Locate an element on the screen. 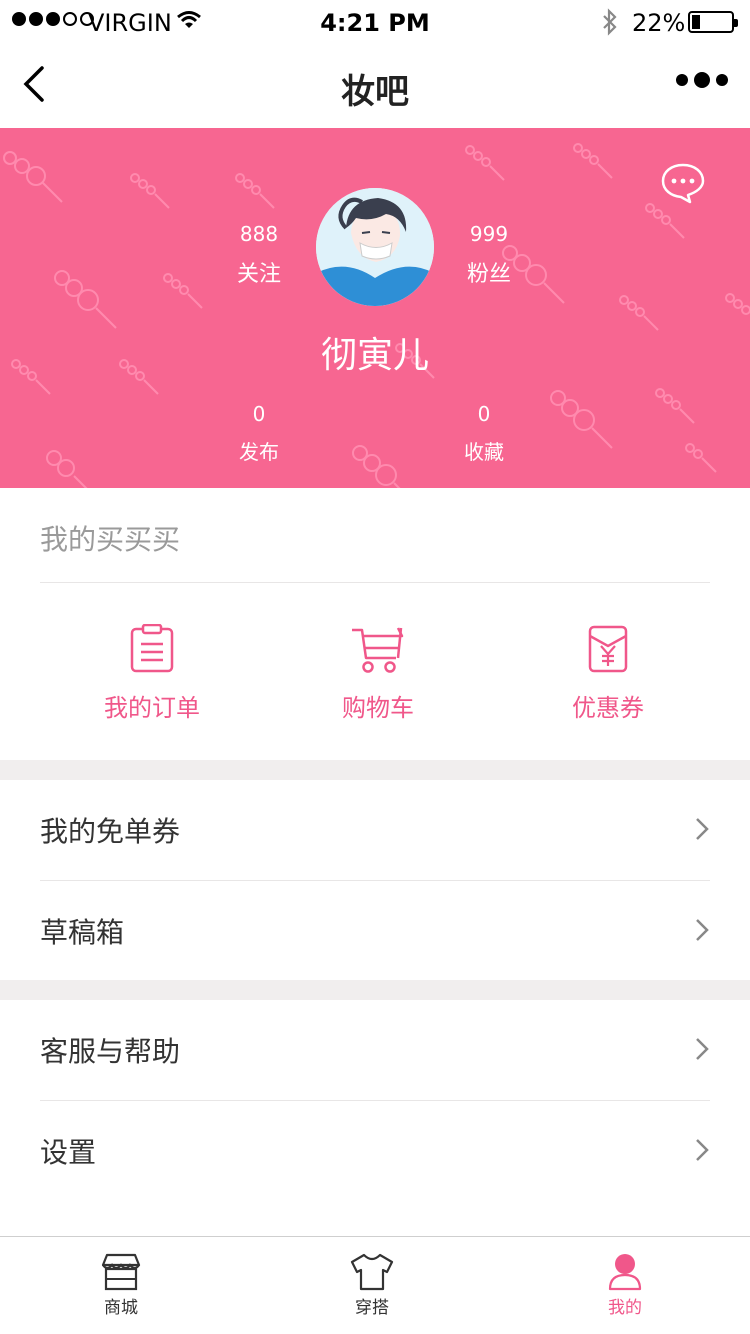 The image size is (750, 1334). user-icon is located at coordinates (625, 1272).